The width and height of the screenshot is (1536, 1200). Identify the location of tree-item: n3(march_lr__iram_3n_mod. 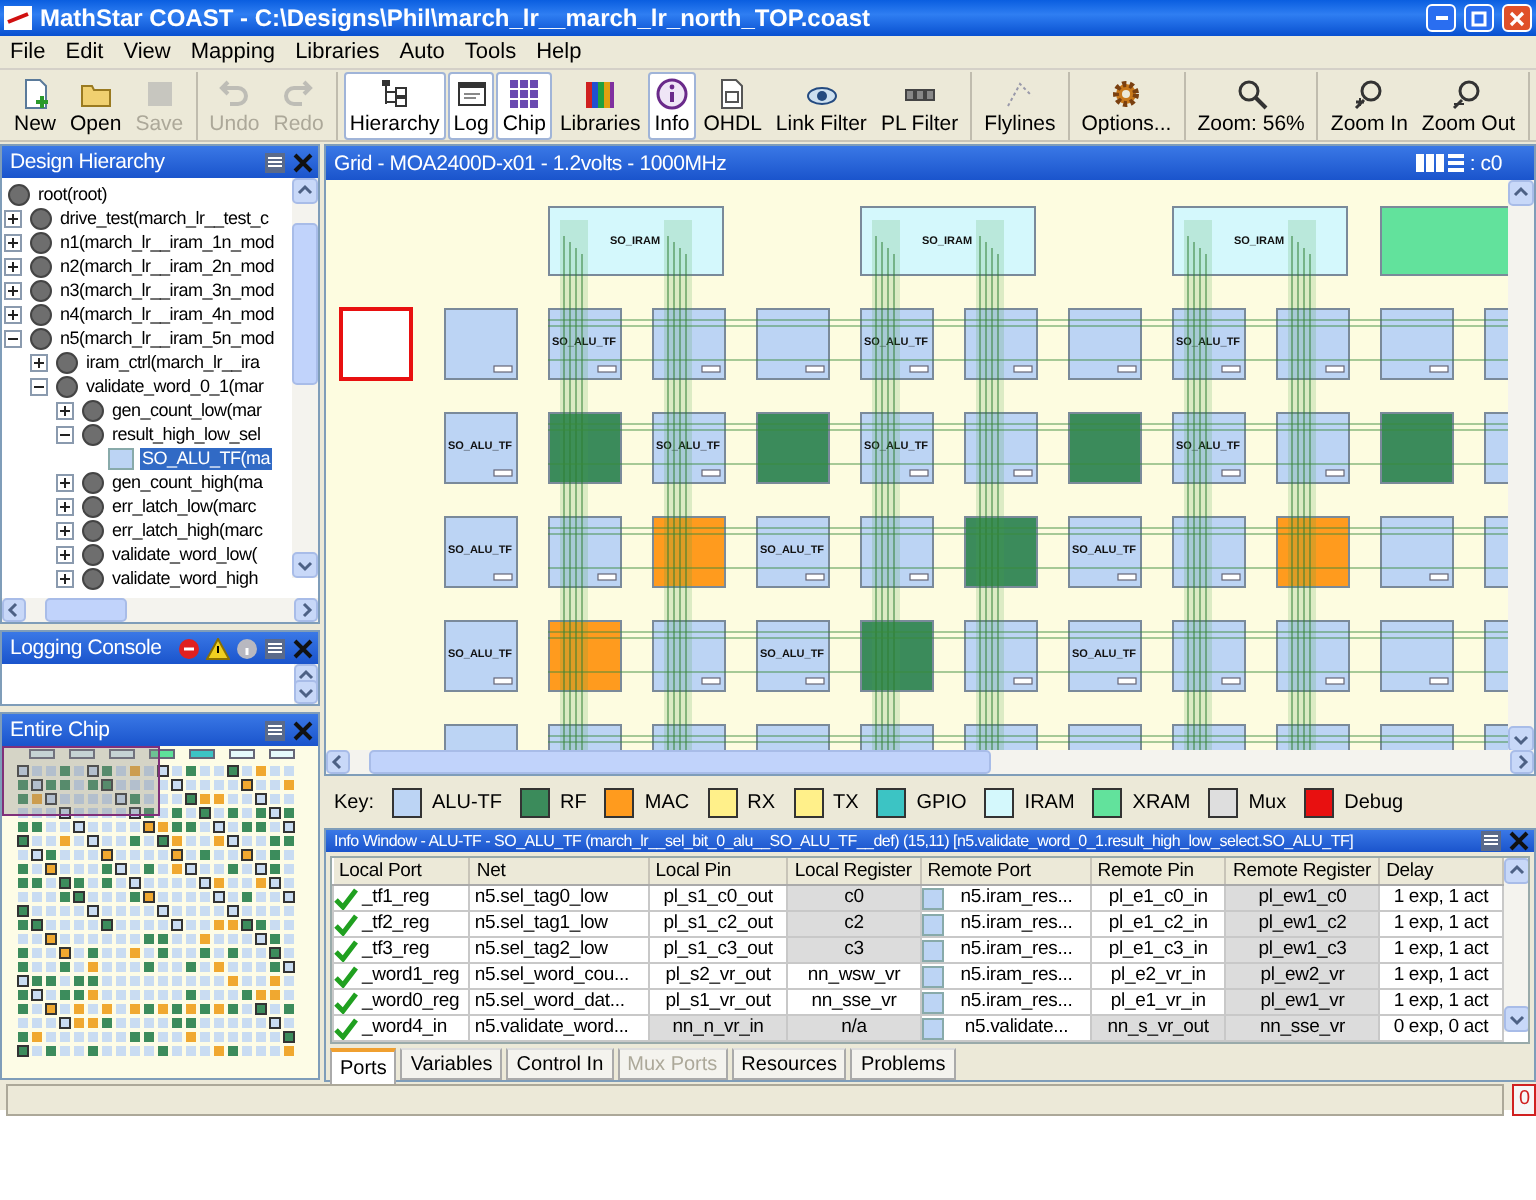
(167, 290).